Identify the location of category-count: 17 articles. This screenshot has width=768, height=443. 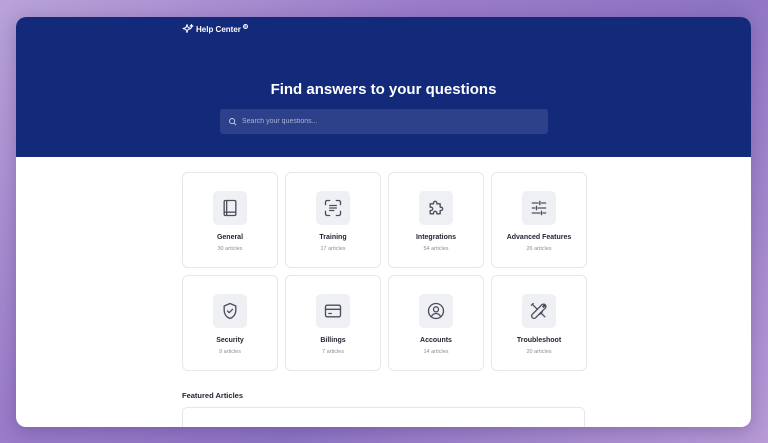
(333, 249).